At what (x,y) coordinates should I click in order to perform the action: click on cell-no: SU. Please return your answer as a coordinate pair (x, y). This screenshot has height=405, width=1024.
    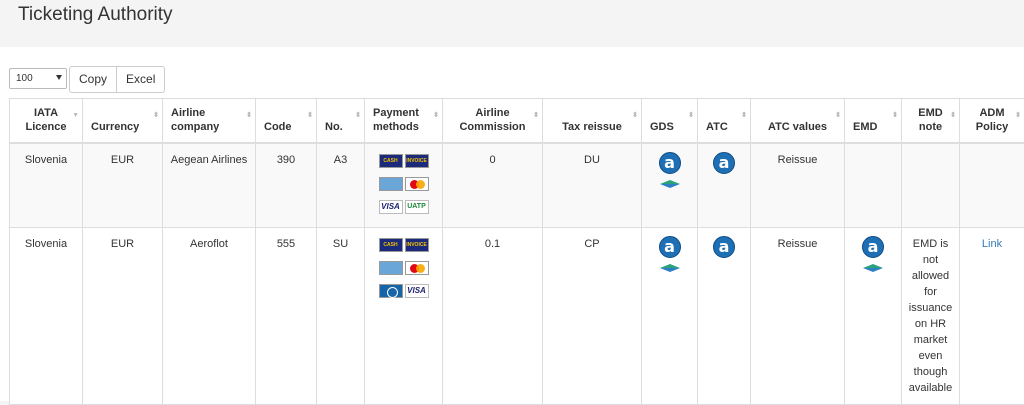
    Looking at the image, I should click on (341, 316).